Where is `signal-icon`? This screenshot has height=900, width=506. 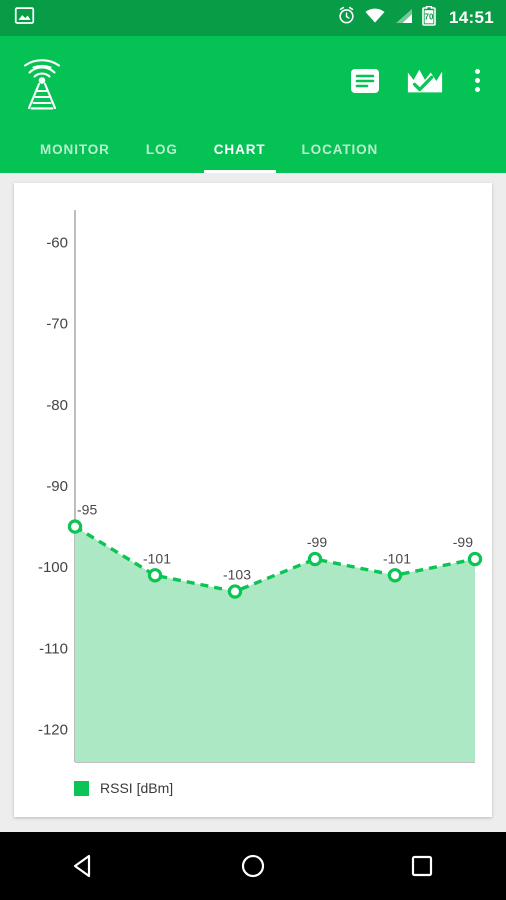 signal-icon is located at coordinates (403, 18).